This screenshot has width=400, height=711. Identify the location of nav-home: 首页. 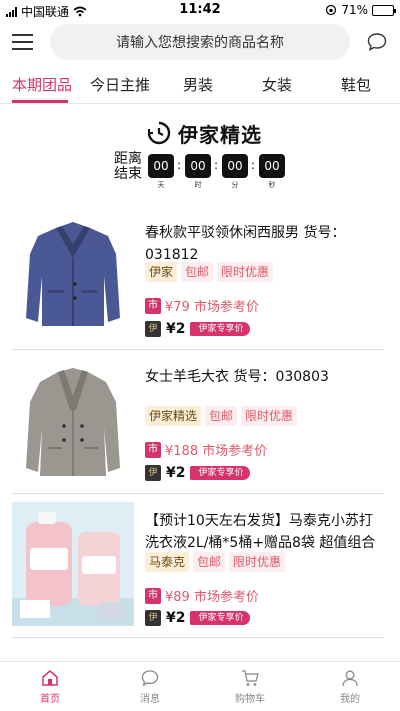
(50, 686).